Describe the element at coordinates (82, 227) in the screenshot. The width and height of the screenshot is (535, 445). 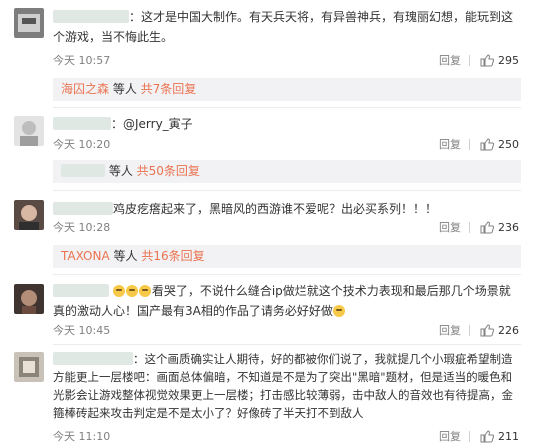
I see `timestamp: 今天 10:28` at that location.